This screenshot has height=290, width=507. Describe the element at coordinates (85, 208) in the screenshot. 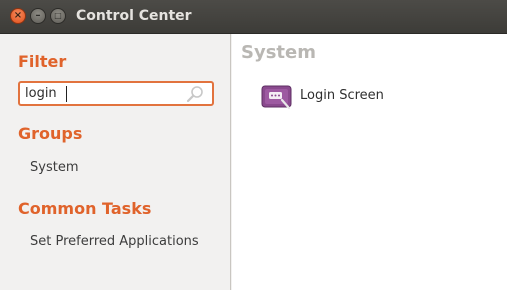

I see `common-tasks-heading: Common Tasks` at that location.